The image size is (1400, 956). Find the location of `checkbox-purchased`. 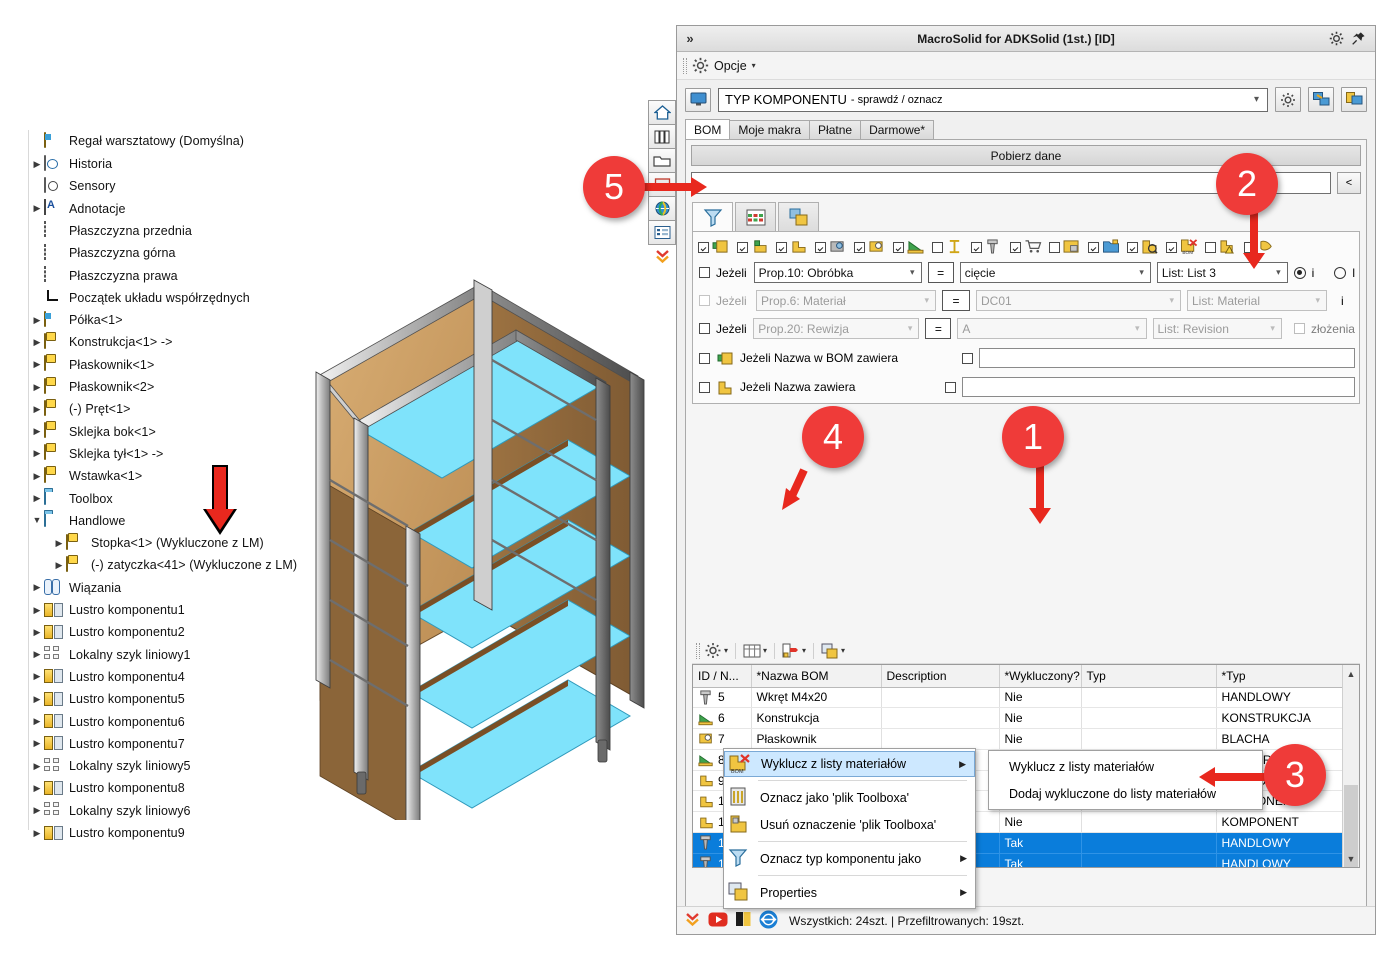

checkbox-purchased is located at coordinates (1015, 247).